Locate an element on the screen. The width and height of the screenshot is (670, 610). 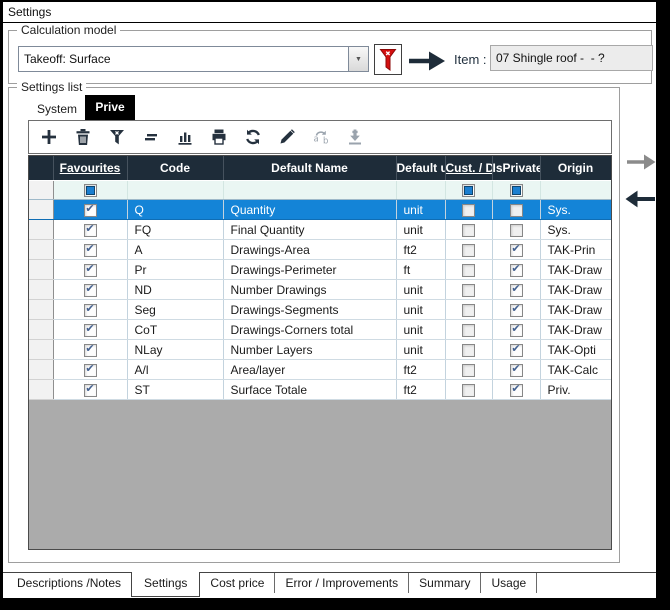
filter-checkbox-favourites is located at coordinates (90, 191).